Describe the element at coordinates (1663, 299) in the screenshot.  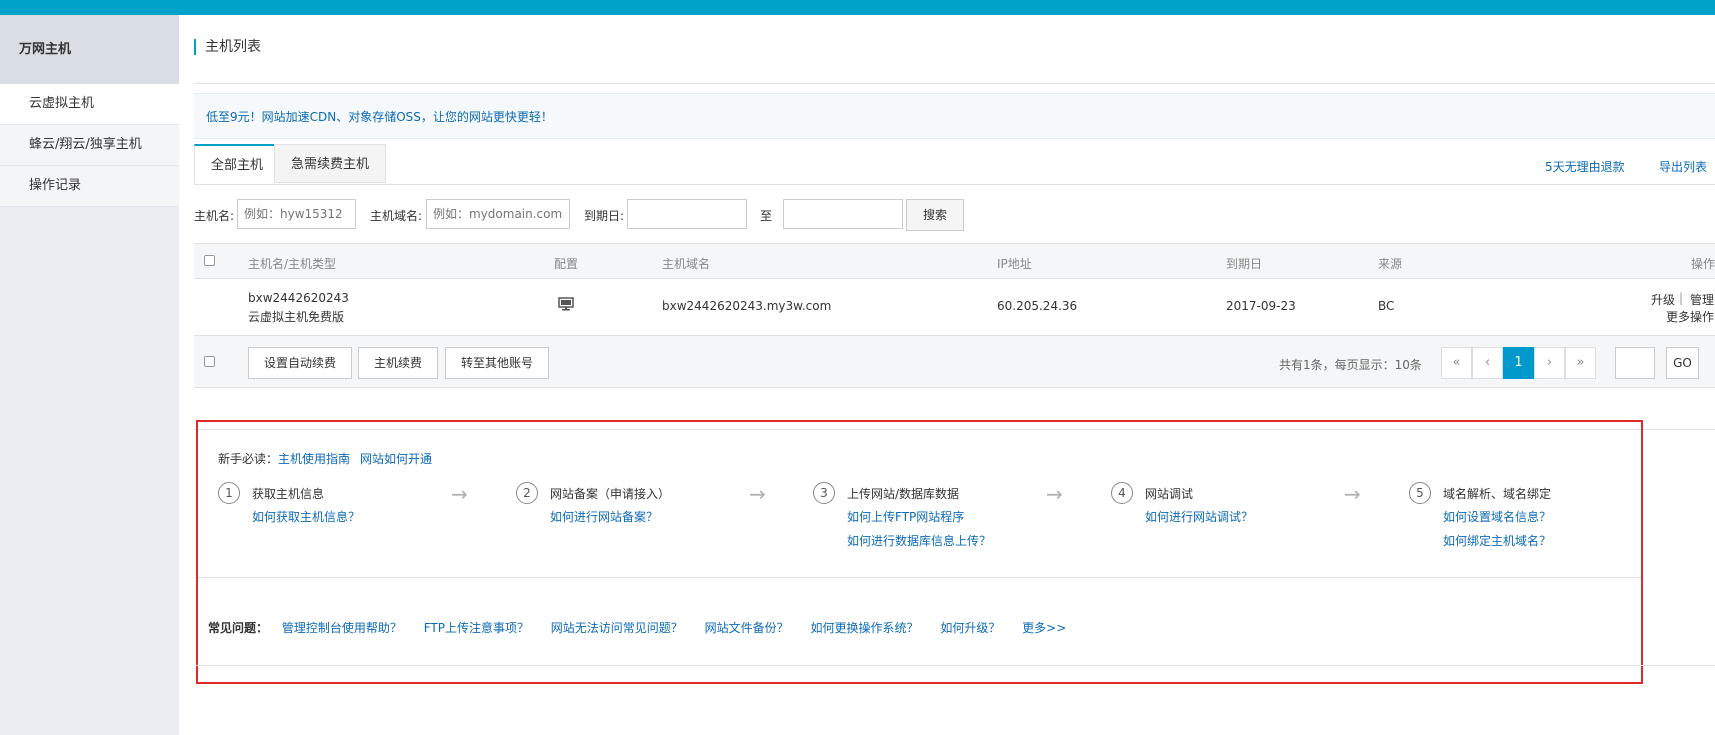
I see `upgrade-link: 升级` at that location.